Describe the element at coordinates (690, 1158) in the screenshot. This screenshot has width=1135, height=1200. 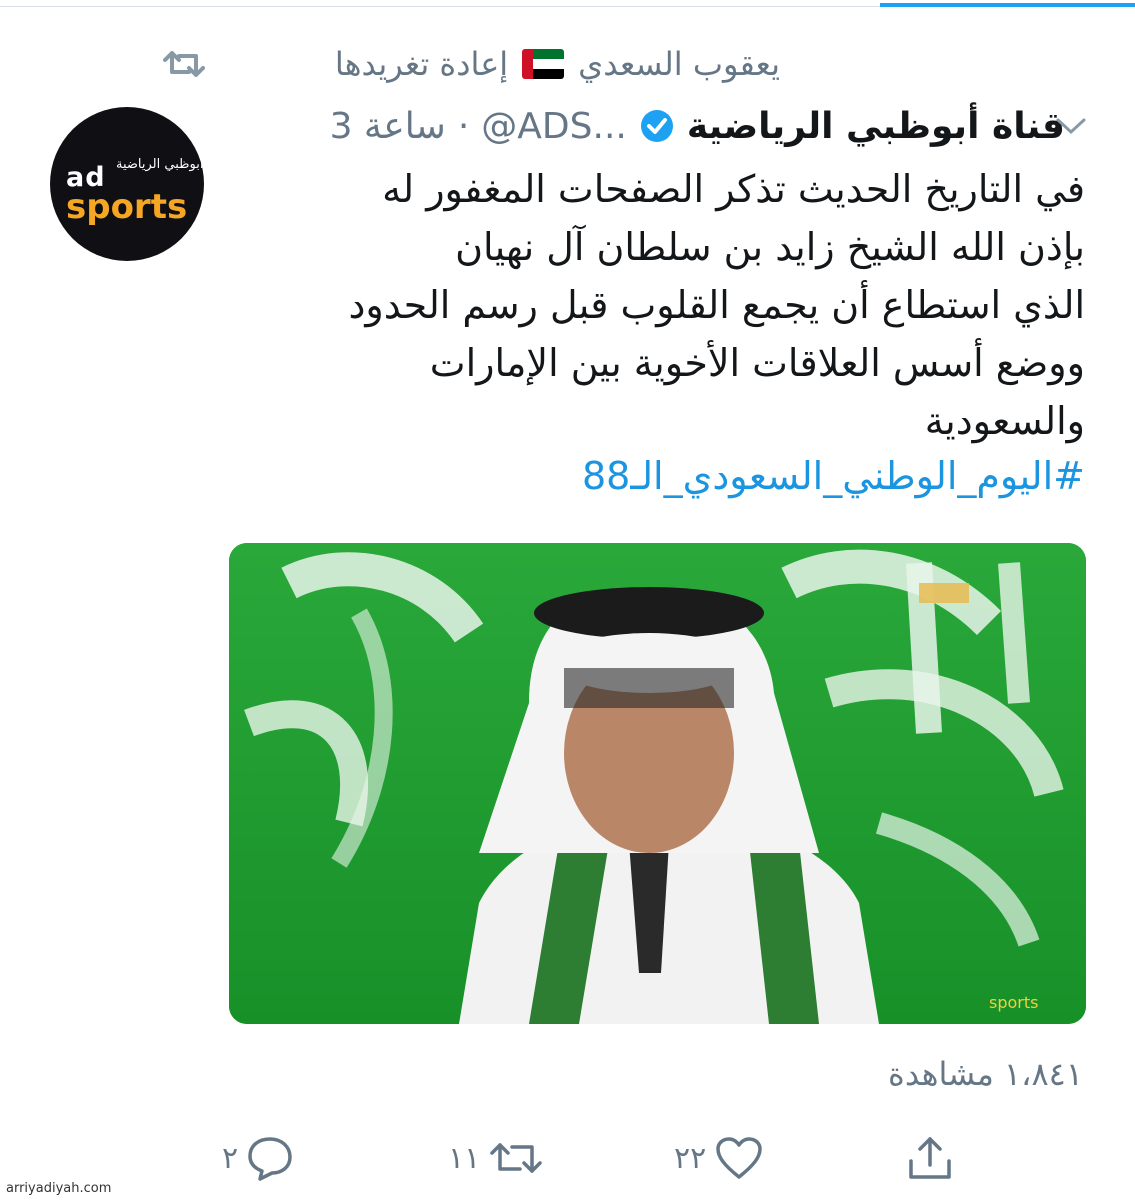
I see `like-count: ٢٢` at that location.